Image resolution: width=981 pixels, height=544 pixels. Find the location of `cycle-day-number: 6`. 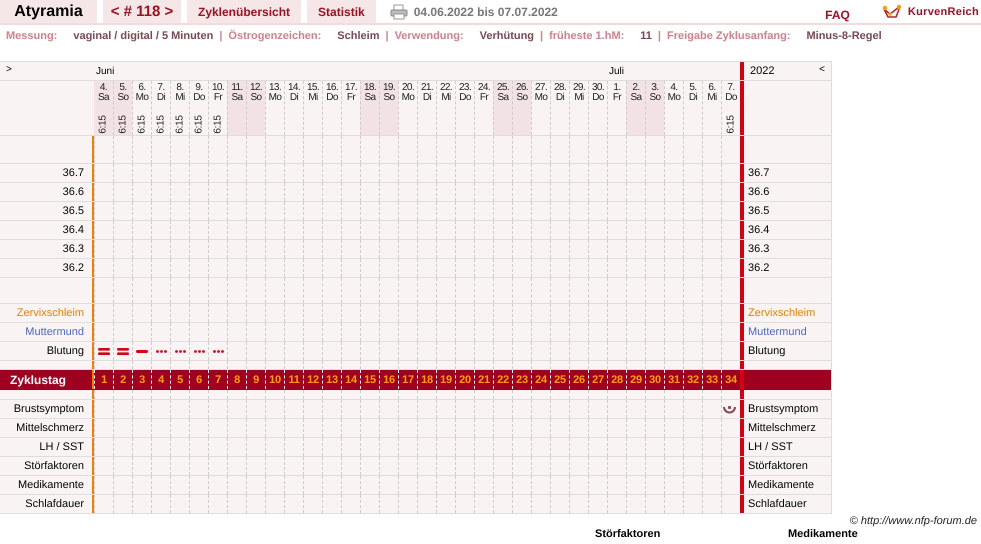

cycle-day-number: 6 is located at coordinates (199, 380).